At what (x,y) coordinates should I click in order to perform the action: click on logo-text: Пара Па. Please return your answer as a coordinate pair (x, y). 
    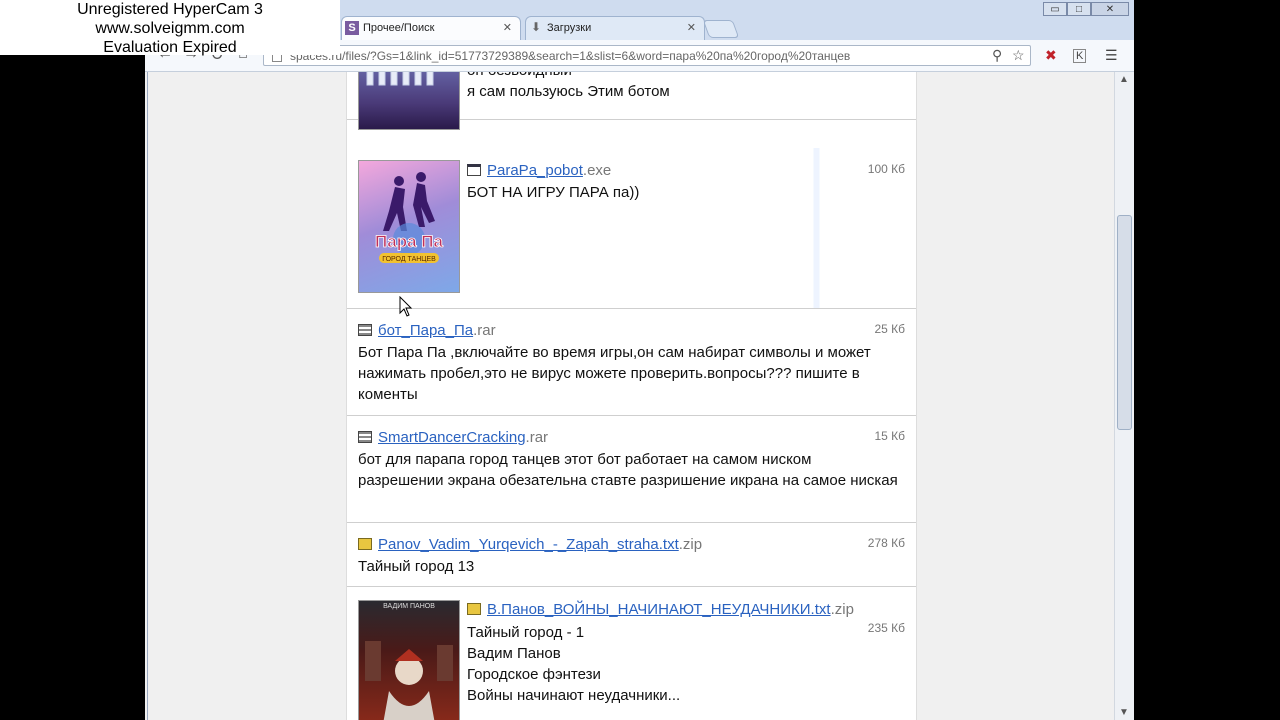
    Looking at the image, I should click on (409, 241).